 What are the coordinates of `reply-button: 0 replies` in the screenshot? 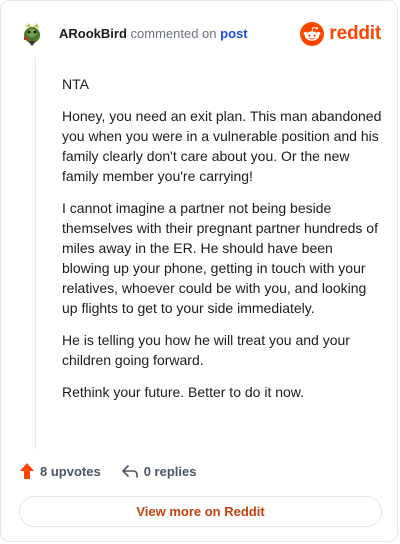 It's located at (159, 471).